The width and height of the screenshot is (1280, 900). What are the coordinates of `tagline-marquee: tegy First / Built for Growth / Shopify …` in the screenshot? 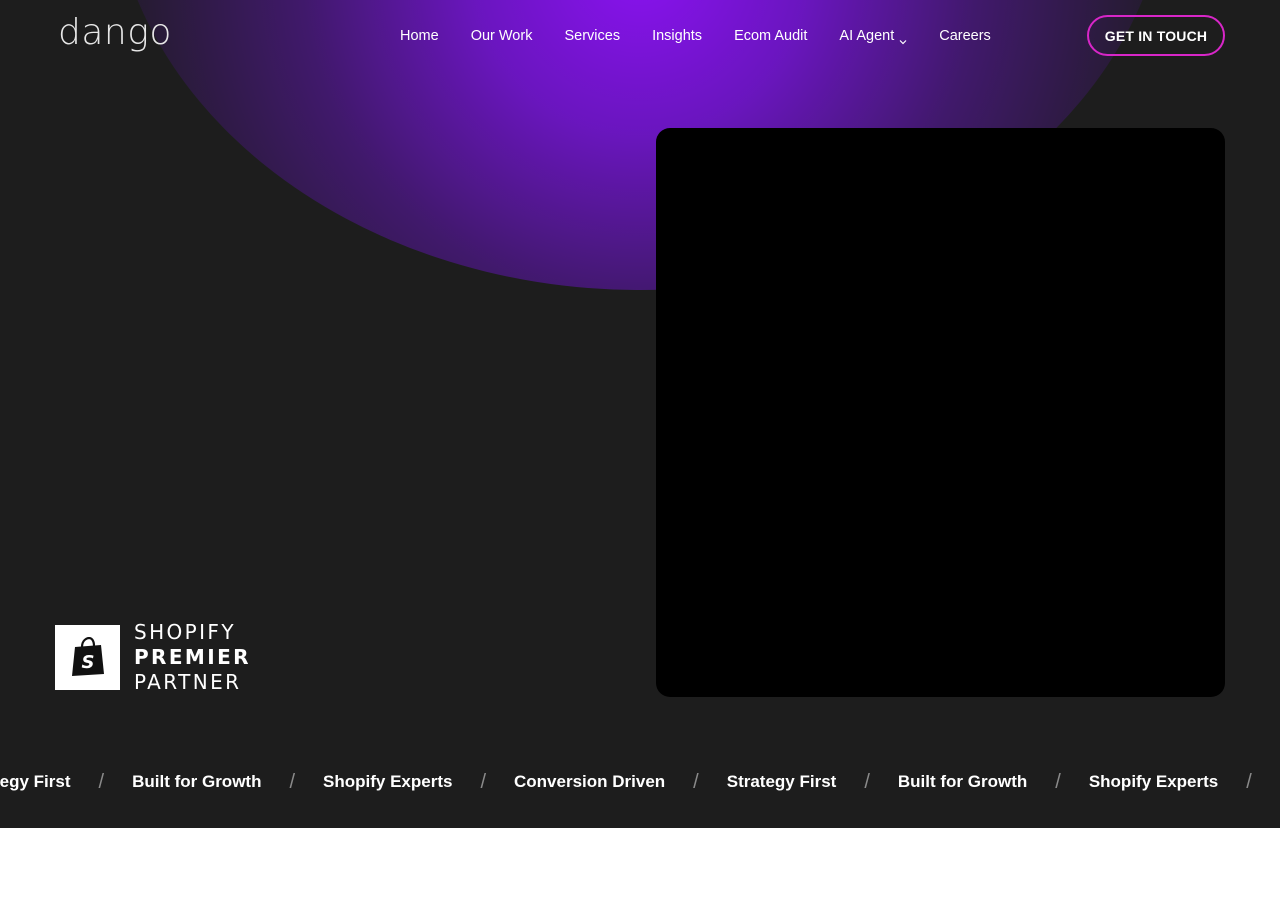 It's located at (640, 782).